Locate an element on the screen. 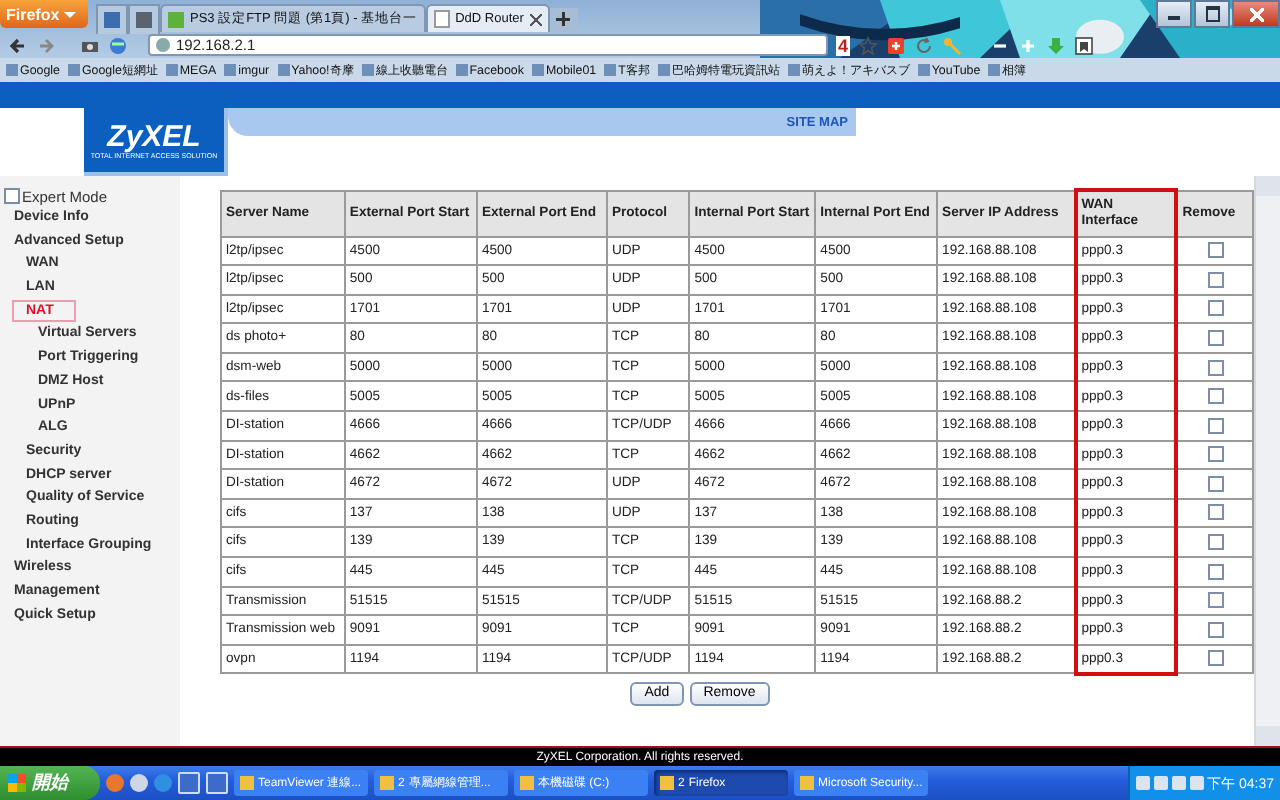 The image size is (1280, 800). forward-icon is located at coordinates (46, 45).